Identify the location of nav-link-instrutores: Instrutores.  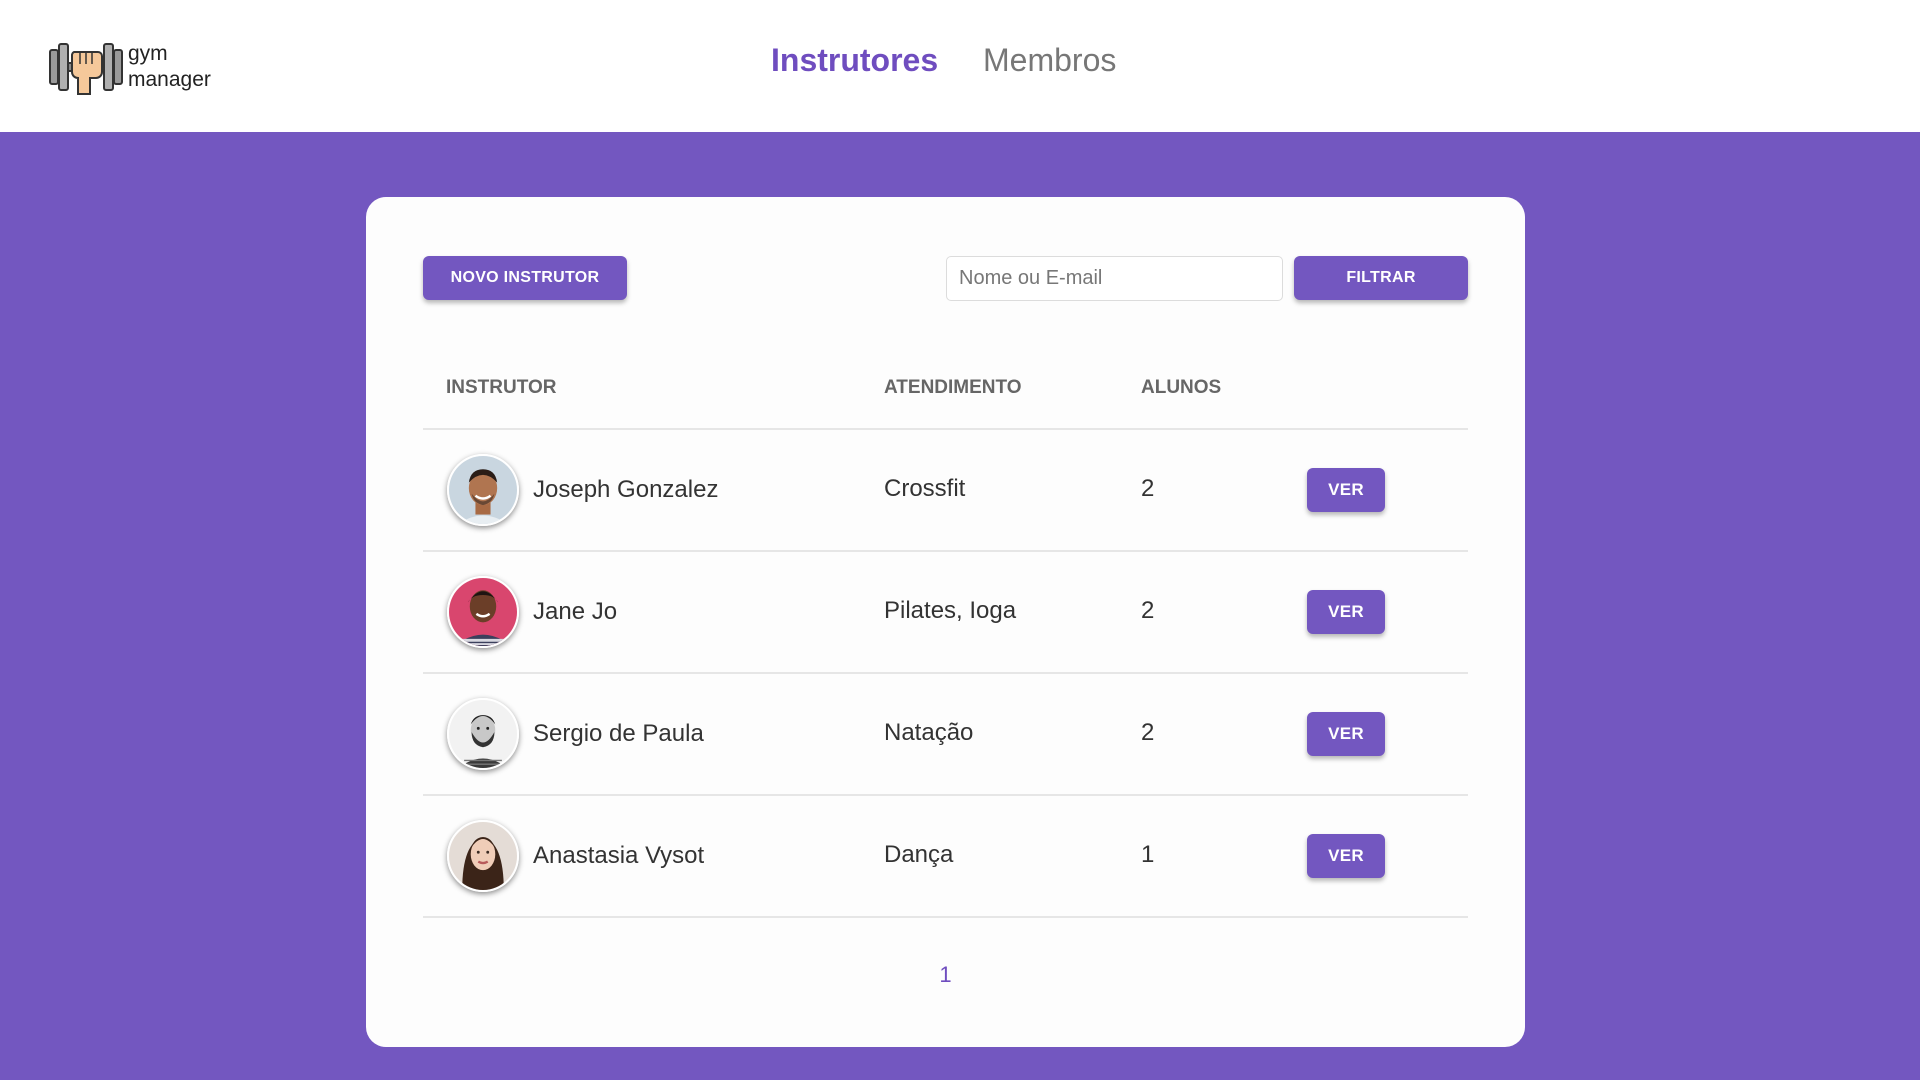
(854, 60).